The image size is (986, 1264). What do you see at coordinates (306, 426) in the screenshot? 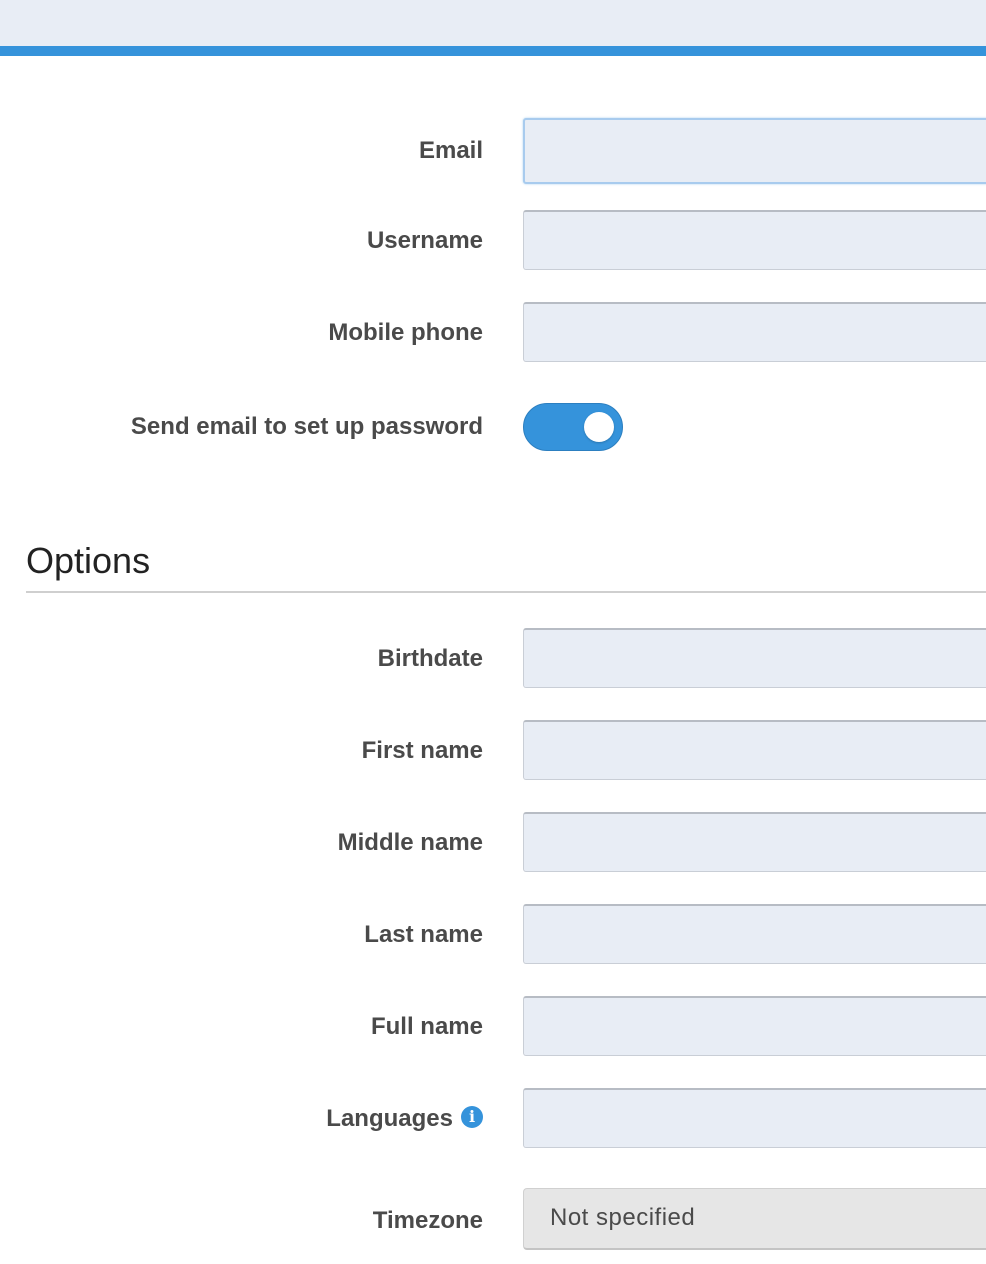
I see `send-email-label: Send email to set up password` at bounding box center [306, 426].